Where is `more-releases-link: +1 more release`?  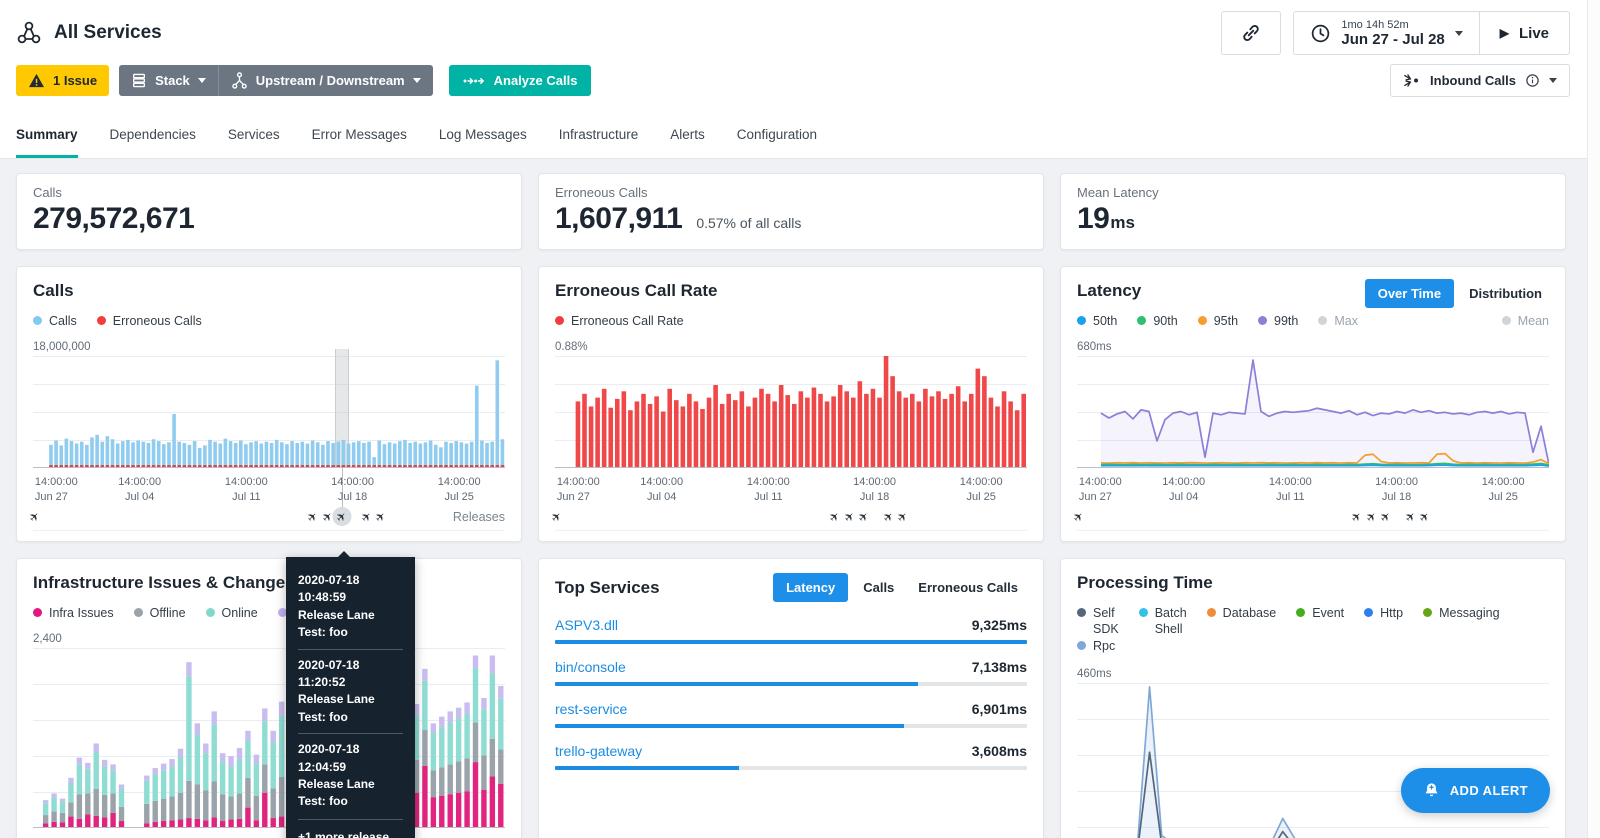
more-releases-link: +1 more release is located at coordinates (350, 828).